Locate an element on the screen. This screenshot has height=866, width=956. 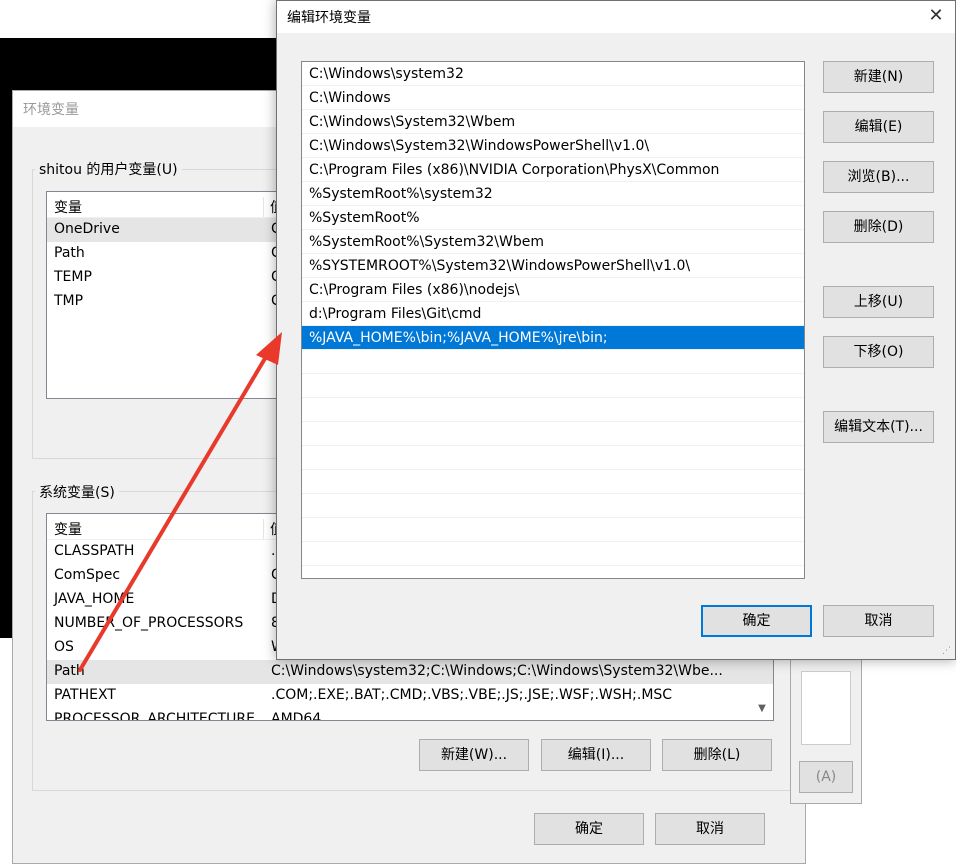
arrow-shaft is located at coordinates (175, 510).